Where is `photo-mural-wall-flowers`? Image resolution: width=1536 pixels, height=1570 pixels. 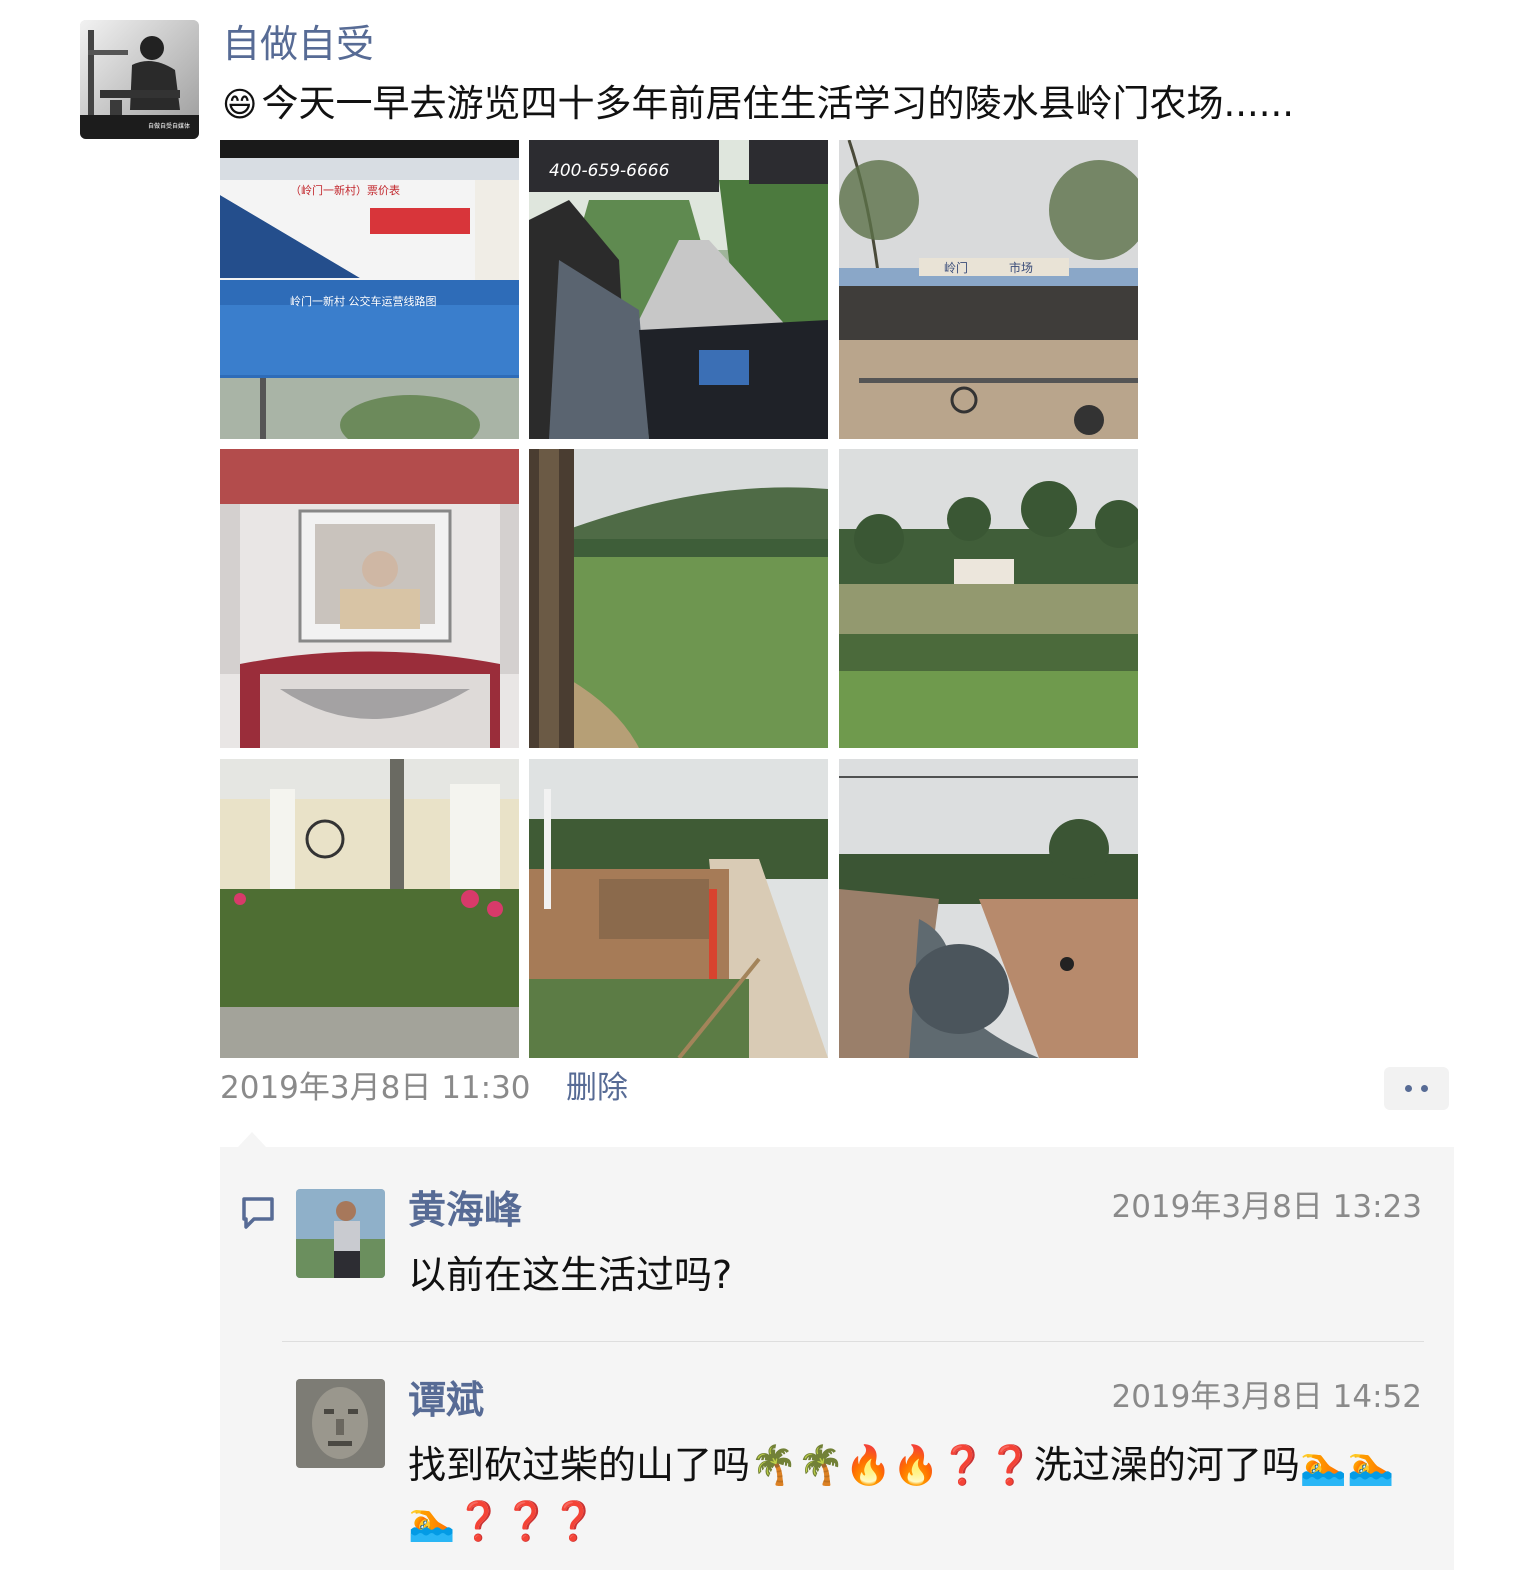 photo-mural-wall-flowers is located at coordinates (369, 908).